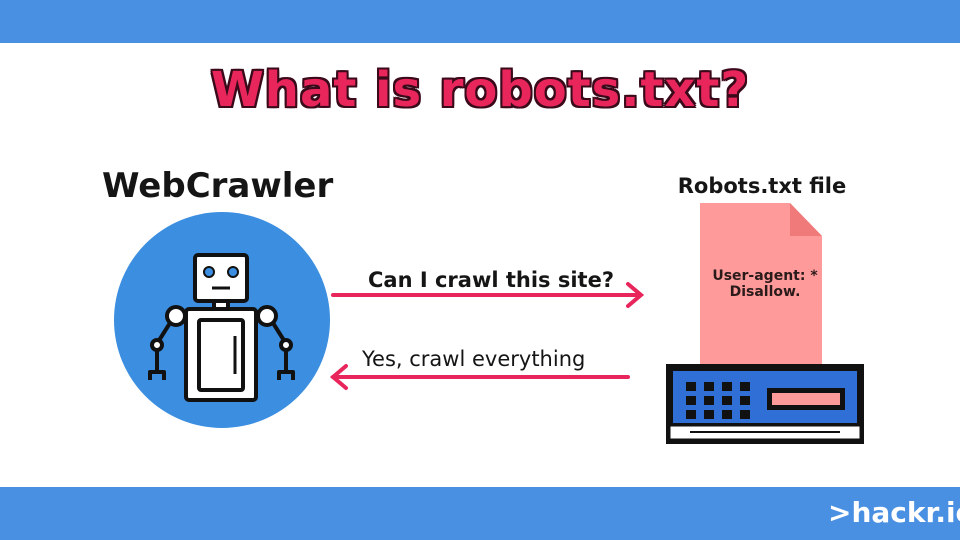 Image resolution: width=960 pixels, height=540 pixels. Describe the element at coordinates (480, 513) in the screenshot. I see `bottom-banner` at that location.